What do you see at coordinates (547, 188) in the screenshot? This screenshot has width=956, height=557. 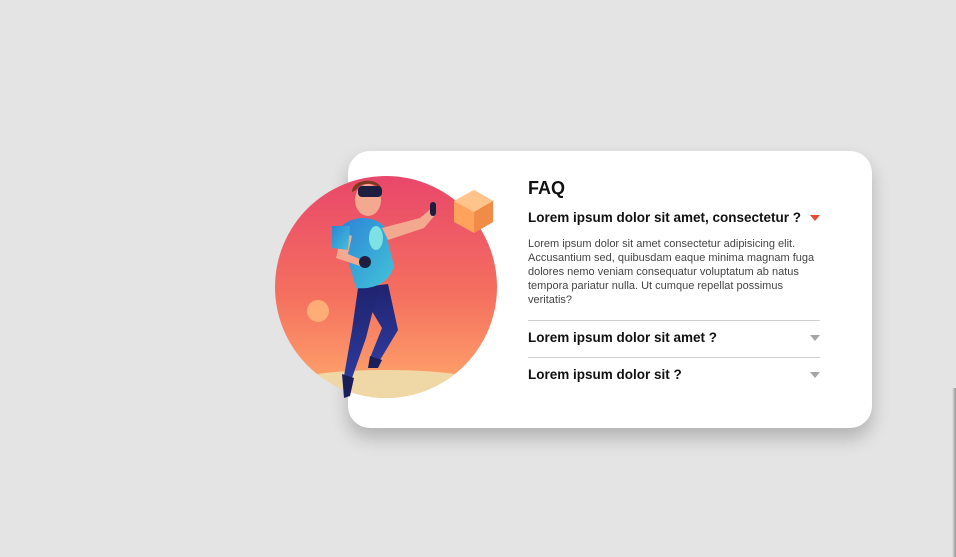 I see `faq-title: FAQ` at bounding box center [547, 188].